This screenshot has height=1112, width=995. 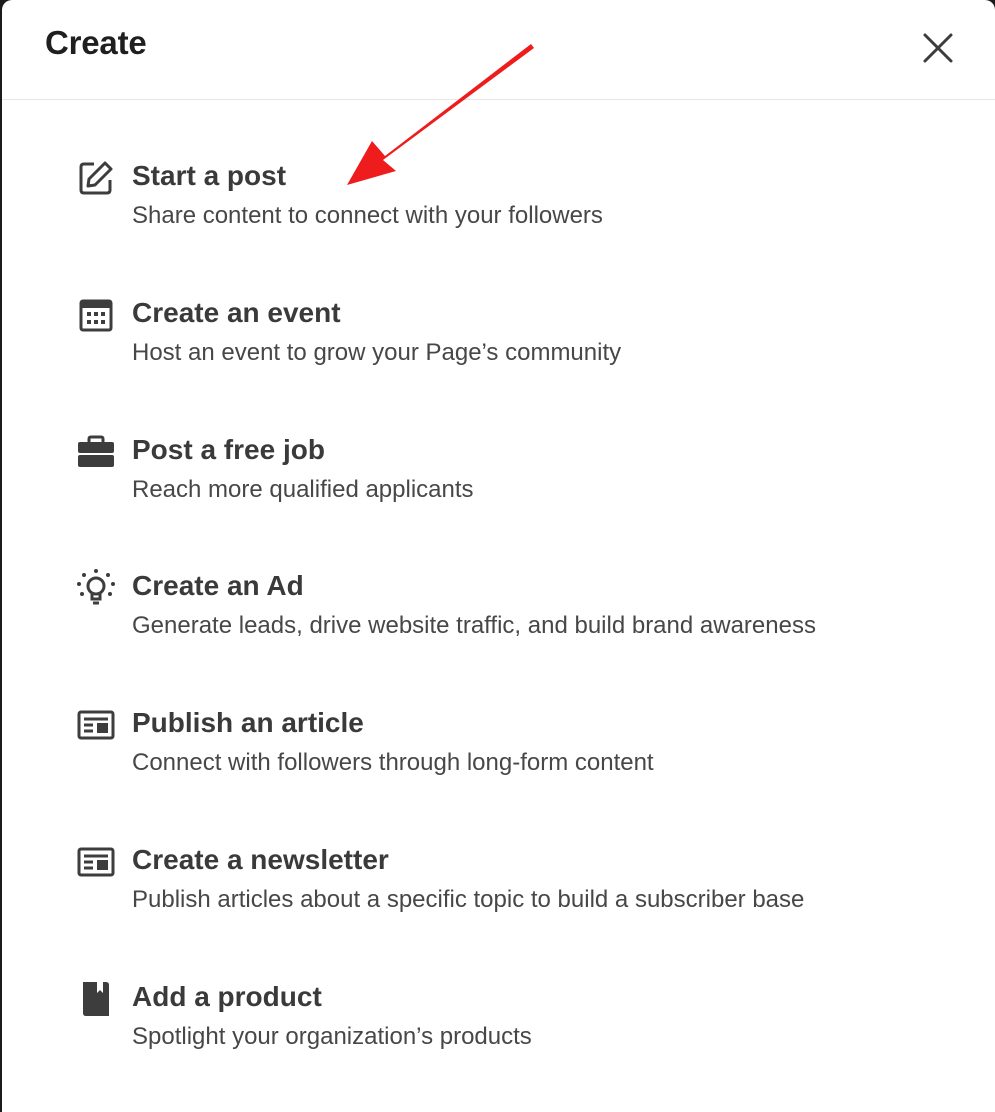 I want to click on product-icon, so click(x=96, y=999).